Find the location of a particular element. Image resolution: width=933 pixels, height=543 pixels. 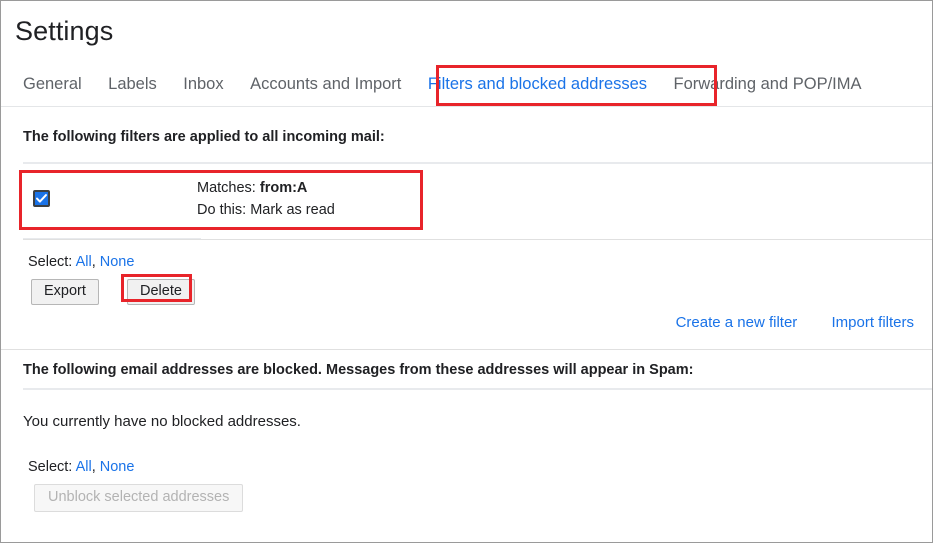

divider-above-blocked-section is located at coordinates (466, 349).